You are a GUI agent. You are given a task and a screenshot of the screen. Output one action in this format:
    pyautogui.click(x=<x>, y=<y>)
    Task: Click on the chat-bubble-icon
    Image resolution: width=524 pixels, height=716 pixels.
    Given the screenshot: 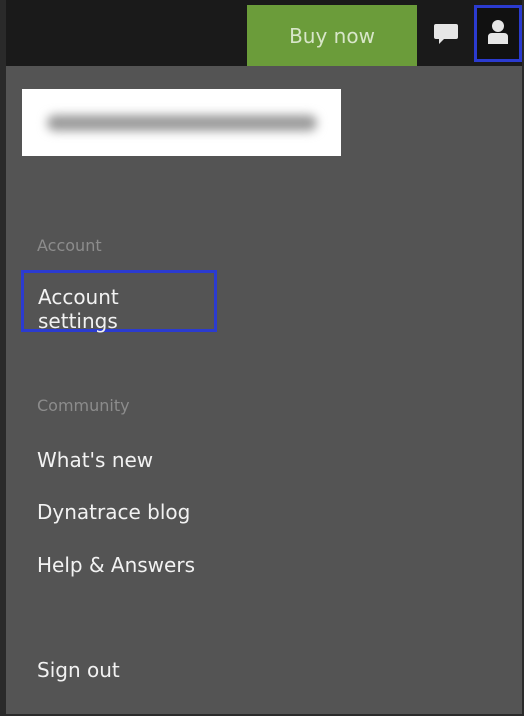 What is the action you would take?
    pyautogui.click(x=446, y=36)
    